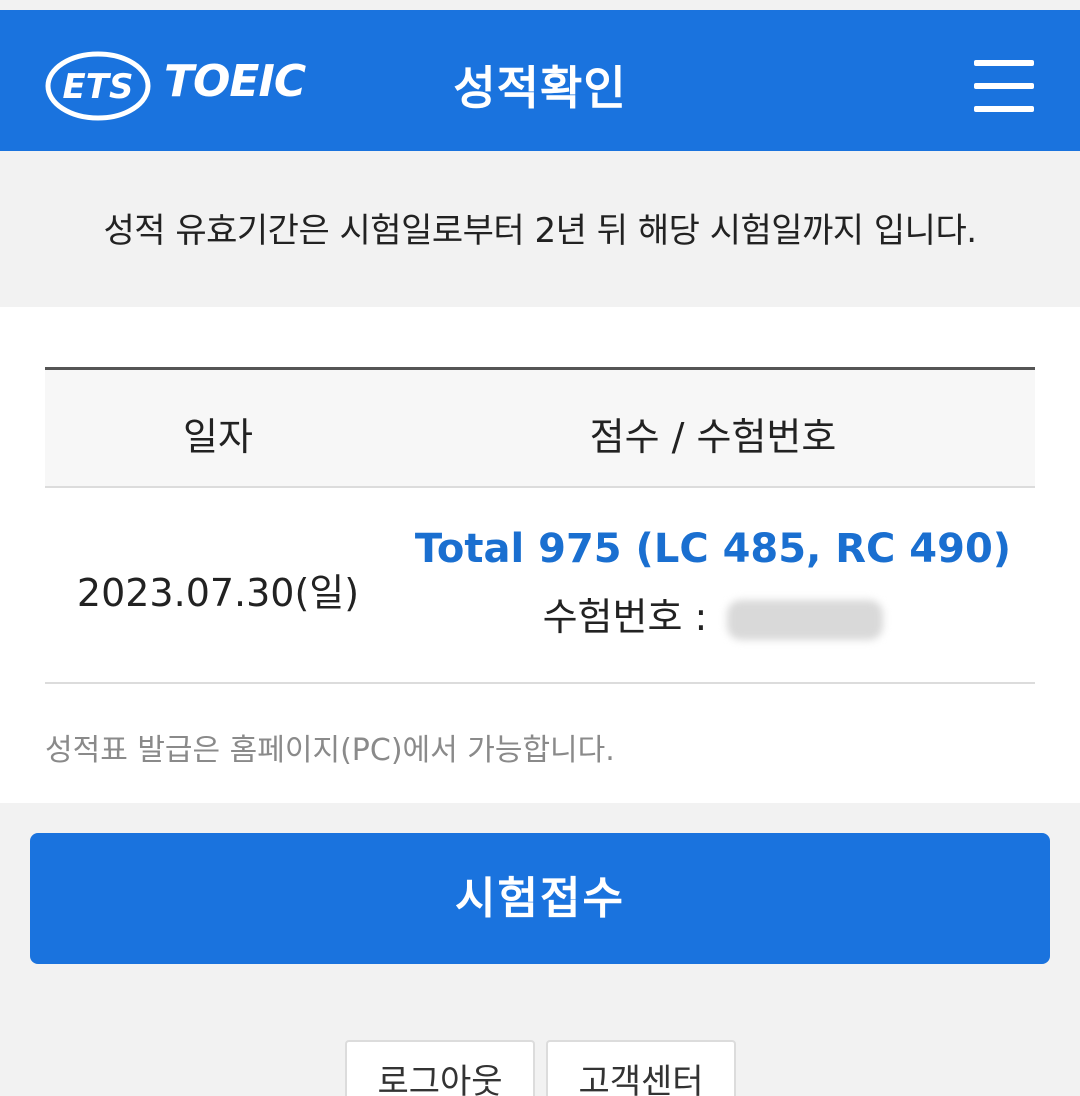 The width and height of the screenshot is (1080, 1096). Describe the element at coordinates (713, 583) in the screenshot. I see `score-cell: Total 975 (LC 485, RC 490) 수험번호 :` at that location.